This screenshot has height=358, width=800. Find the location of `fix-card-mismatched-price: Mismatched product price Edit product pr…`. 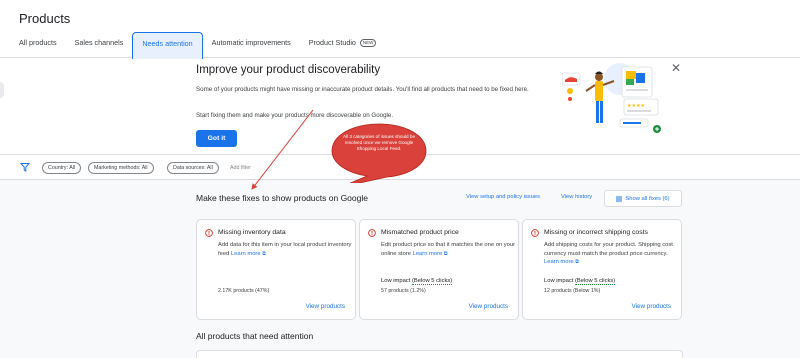

fix-card-mismatched-price: Mismatched product price Edit product pr… is located at coordinates (439, 269).